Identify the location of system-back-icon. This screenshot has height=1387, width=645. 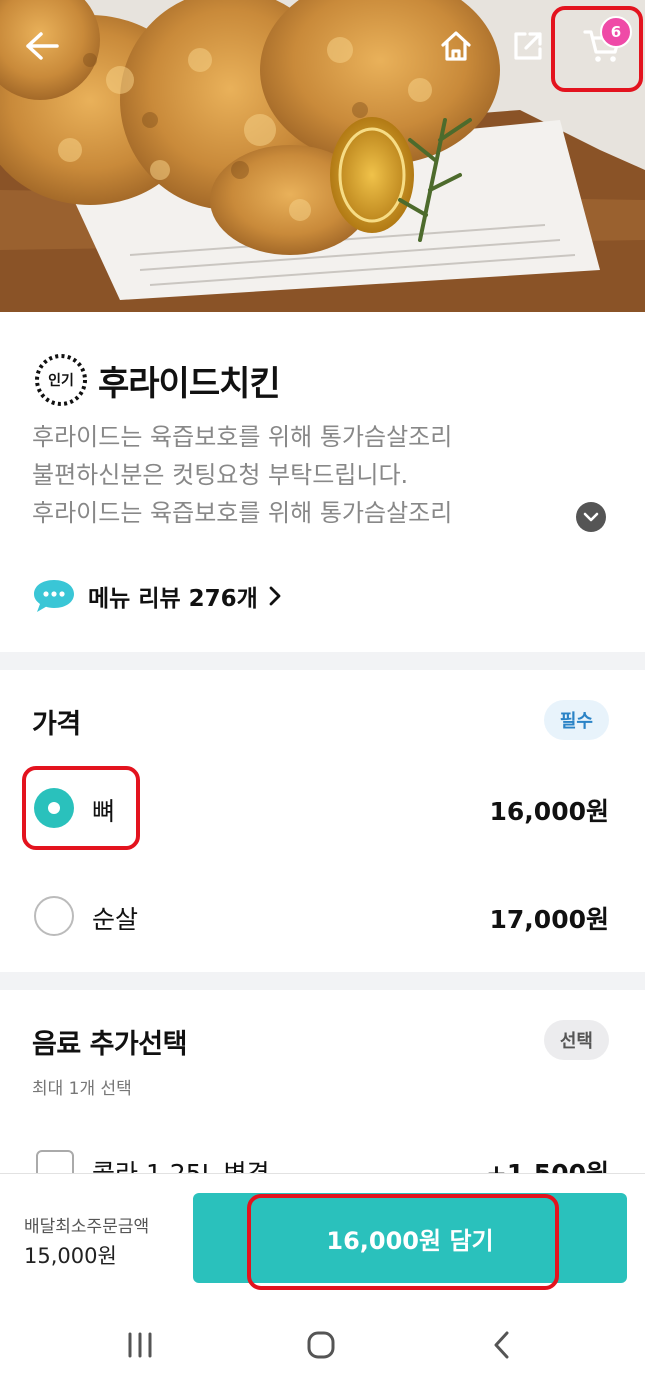
(501, 1345).